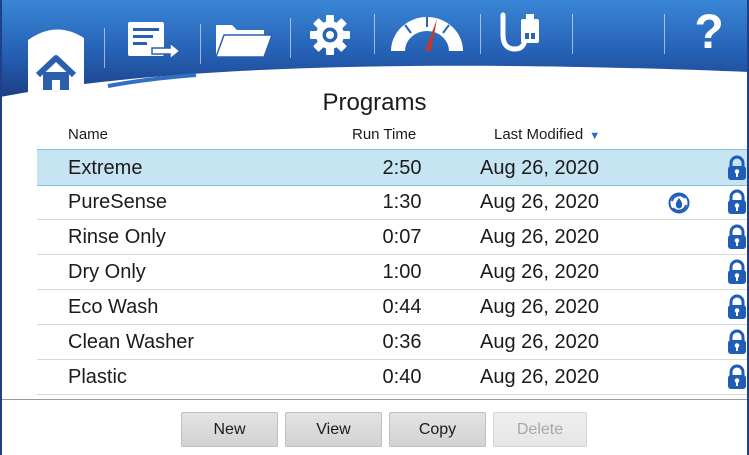 This screenshot has width=749, height=455. I want to click on column-header-run-time: Run Time, so click(384, 134).